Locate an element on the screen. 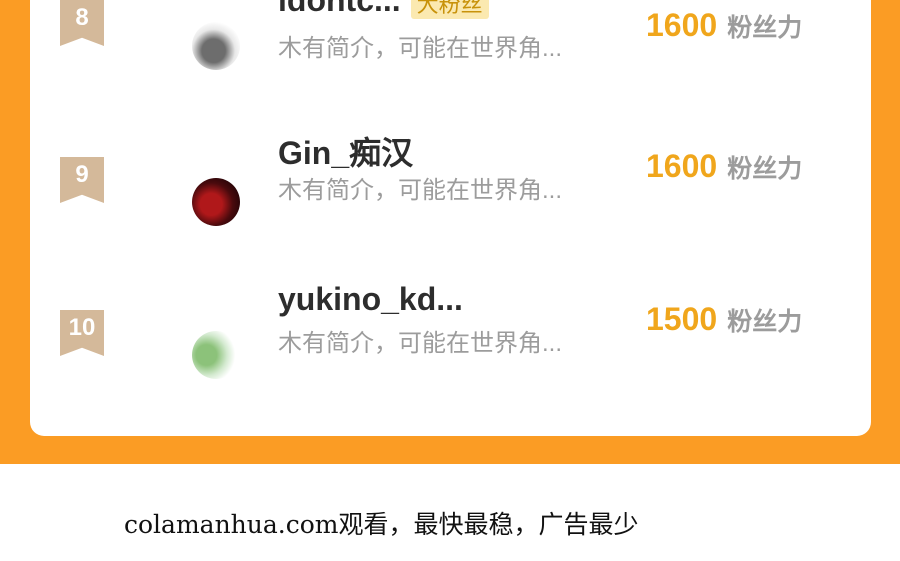 This screenshot has width=900, height=561. username: Gin_痴汉 is located at coordinates (345, 151).